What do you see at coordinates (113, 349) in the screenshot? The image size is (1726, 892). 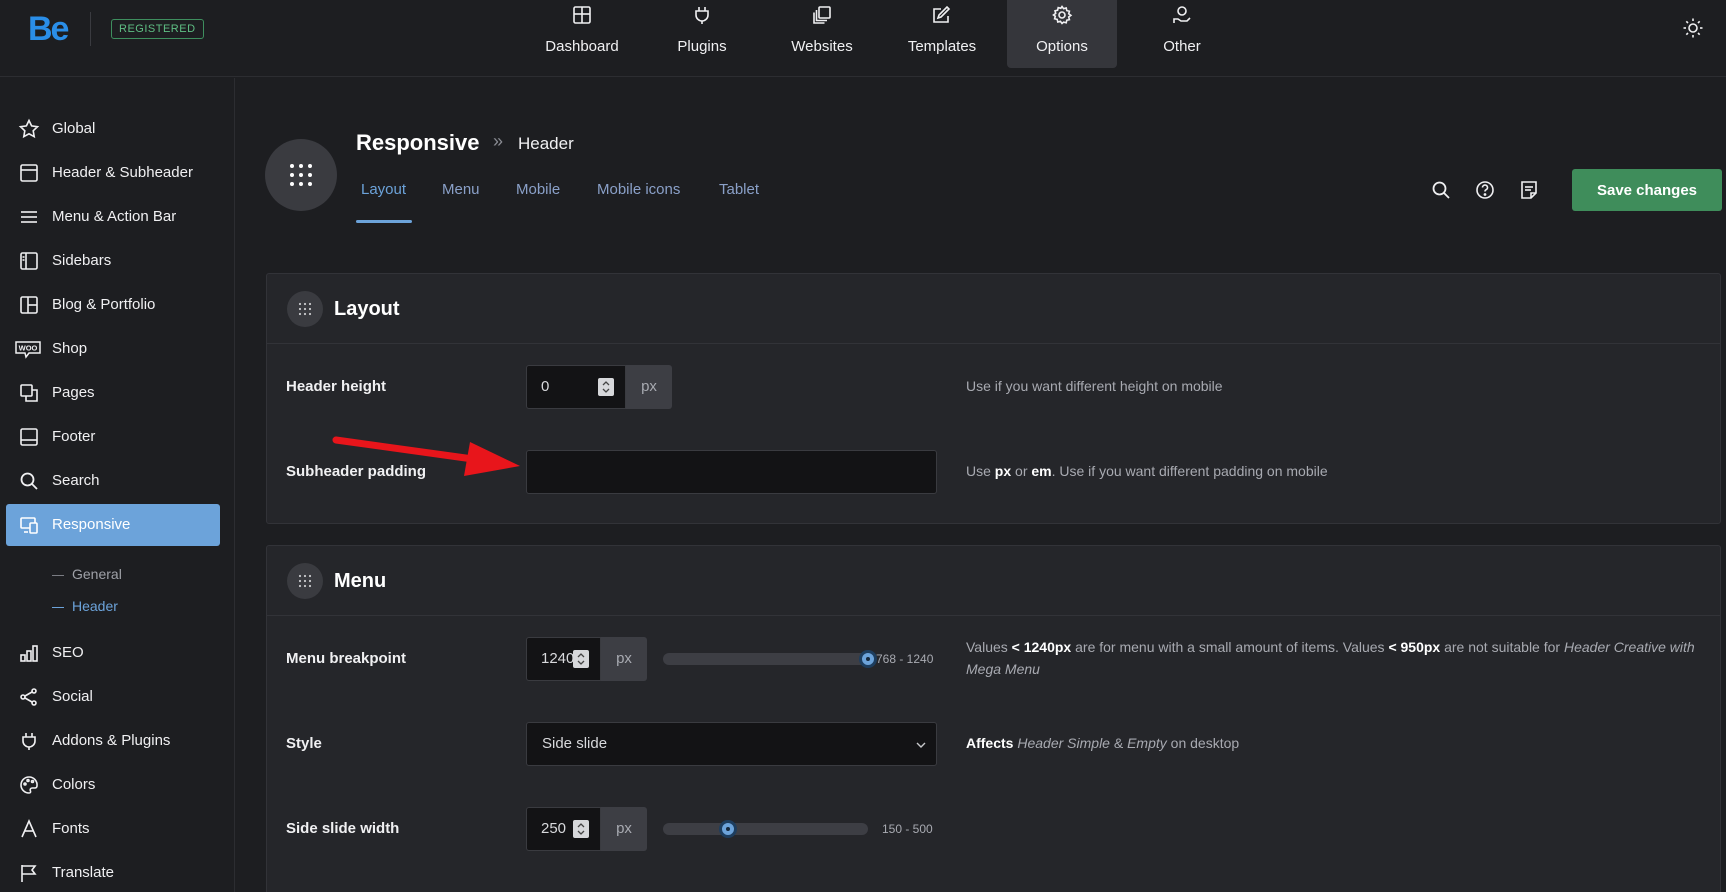 I see `sidebar-item-shop: WOO Shop` at bounding box center [113, 349].